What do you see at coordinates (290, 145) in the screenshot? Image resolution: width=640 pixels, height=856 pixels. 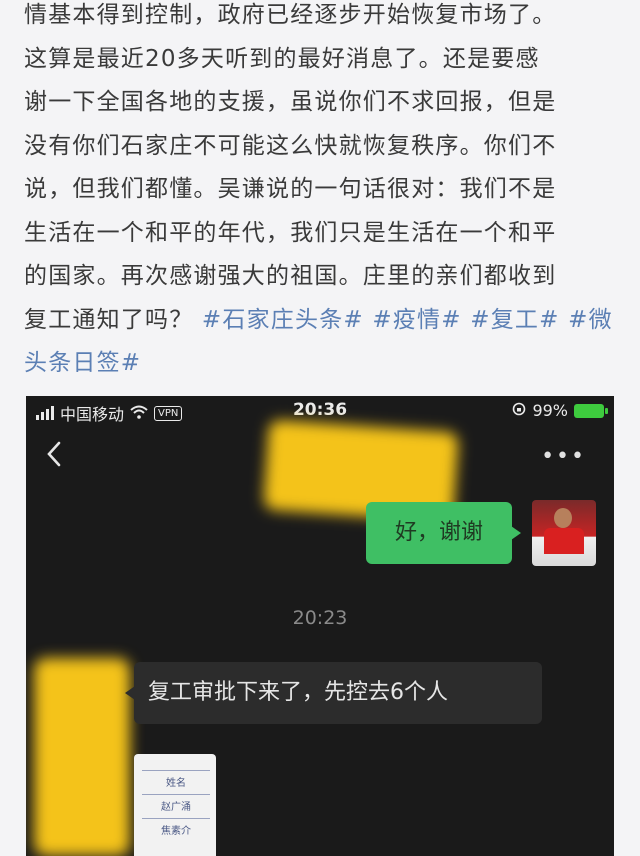 I see `article-line: 没有你们石家庄不可能这么快就恢复秩序。你们不` at bounding box center [290, 145].